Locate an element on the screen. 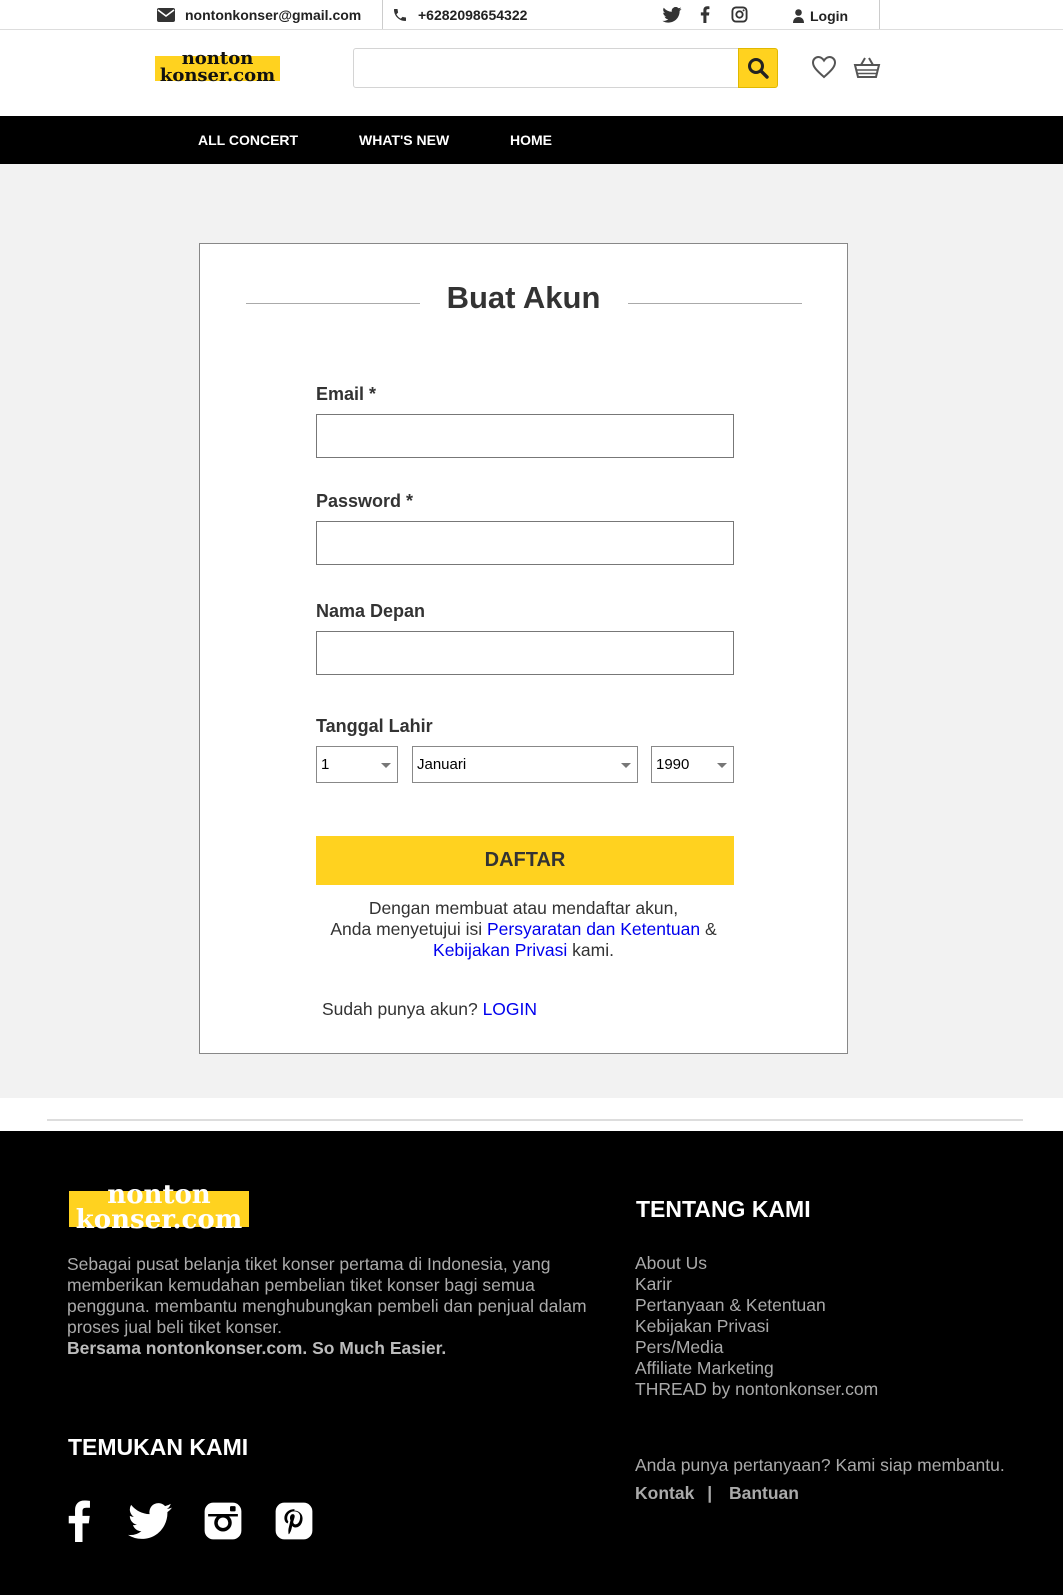 This screenshot has height=1595, width=1063. privacy-link: Kebijakan Privasi is located at coordinates (500, 950).